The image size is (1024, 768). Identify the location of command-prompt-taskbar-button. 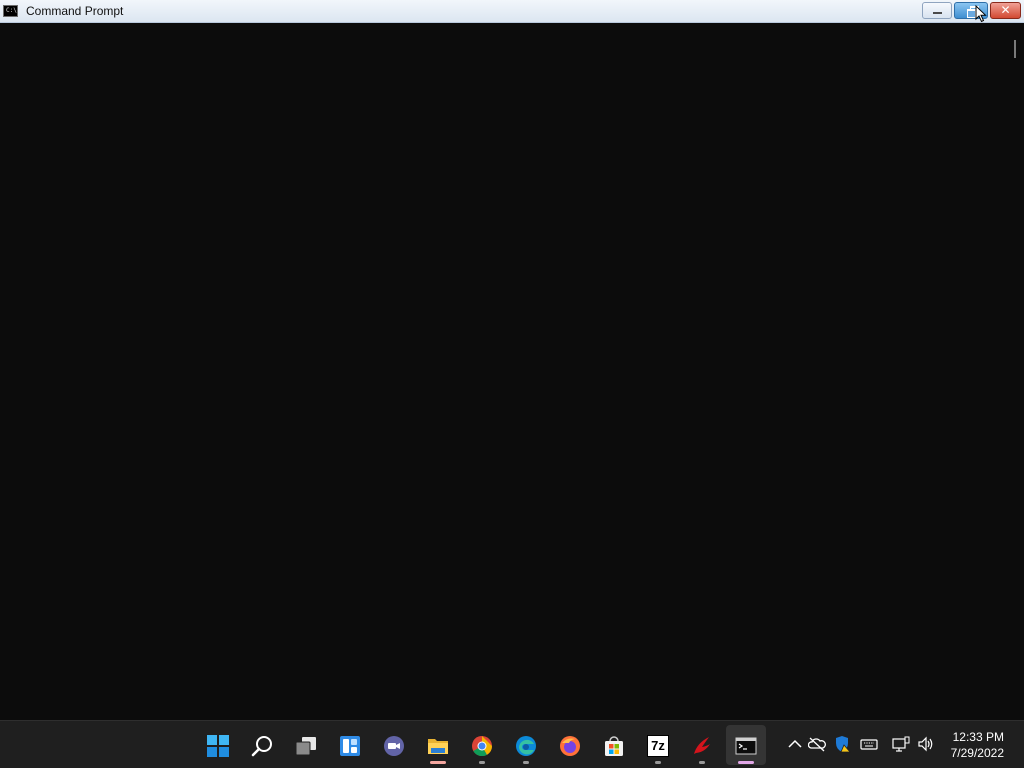
(746, 745).